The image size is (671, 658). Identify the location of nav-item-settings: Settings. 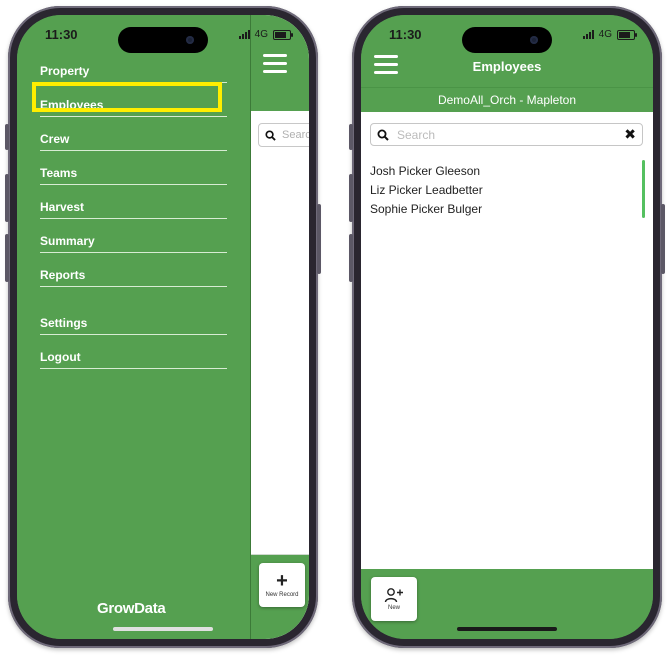
(133, 321).